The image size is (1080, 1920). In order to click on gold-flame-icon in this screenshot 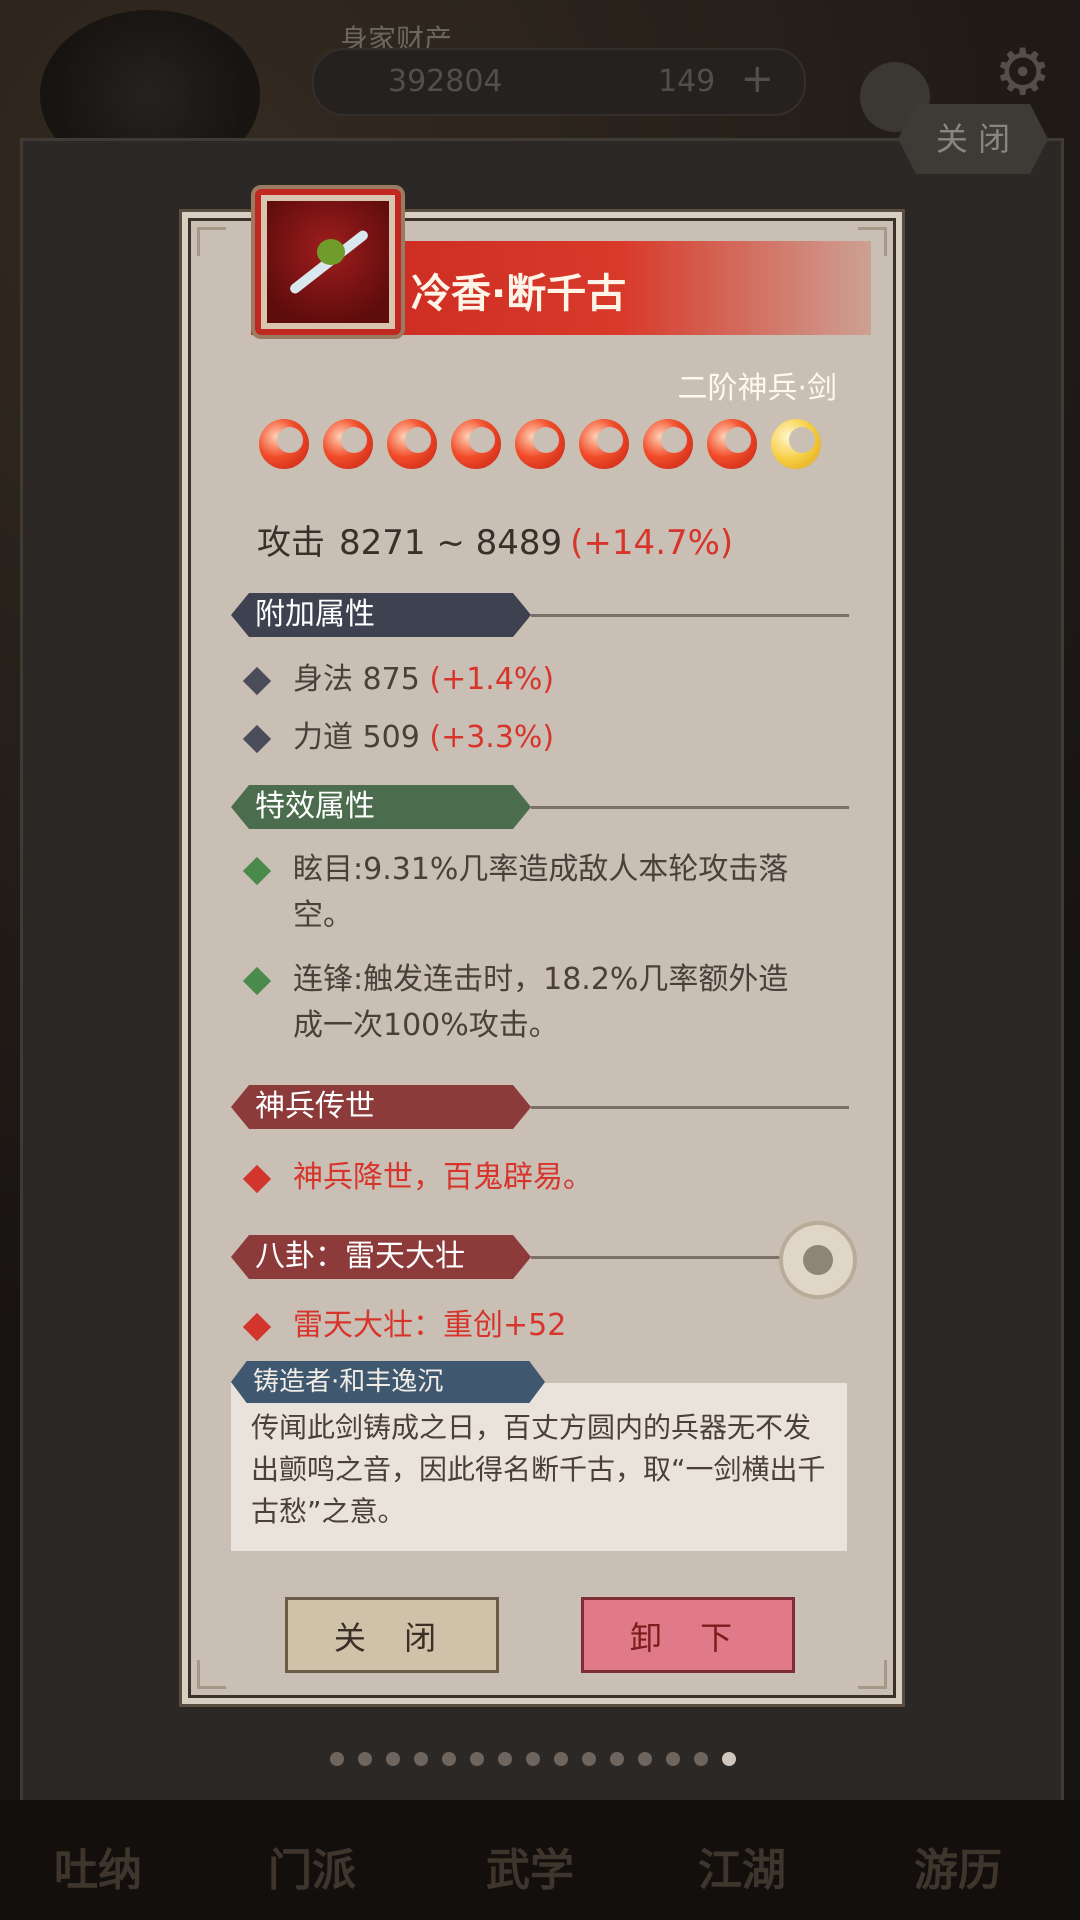, I will do `click(796, 444)`.